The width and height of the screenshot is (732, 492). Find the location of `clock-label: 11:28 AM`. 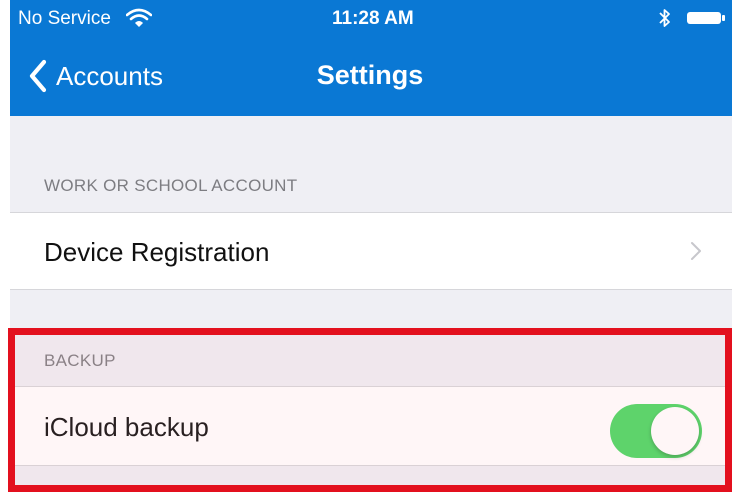

clock-label: 11:28 AM is located at coordinates (373, 18).